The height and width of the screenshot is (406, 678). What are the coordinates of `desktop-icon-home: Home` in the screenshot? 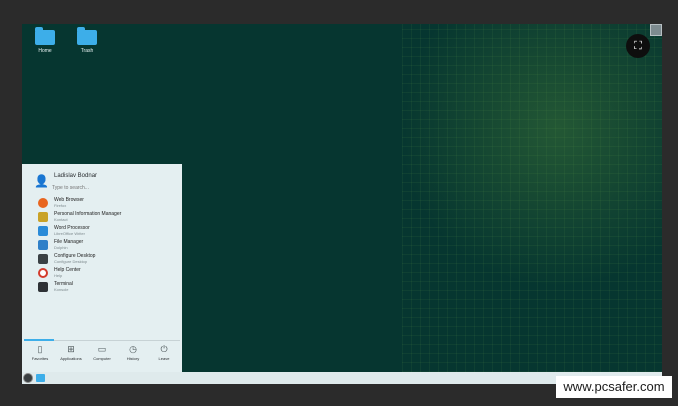 It's located at (45, 40).